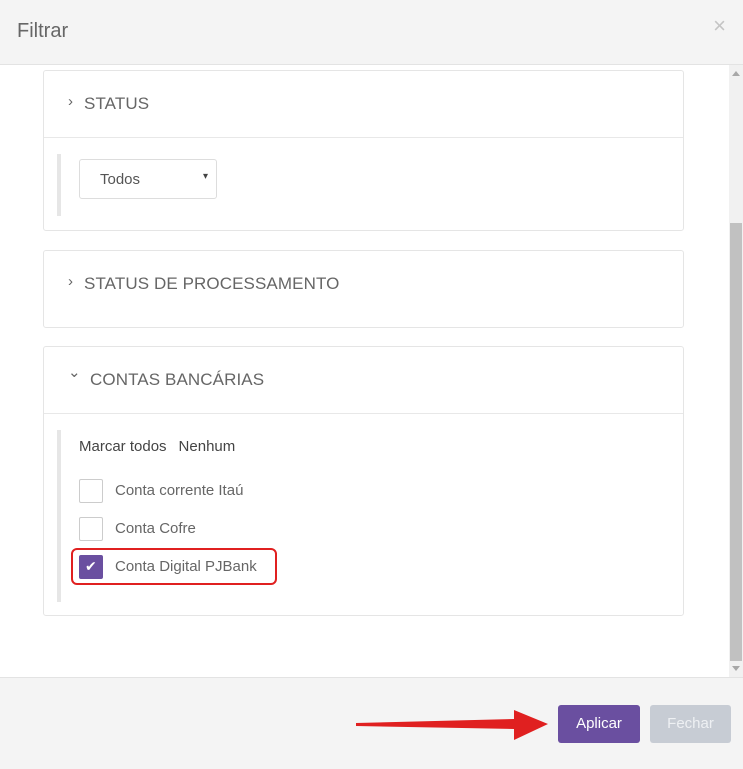 This screenshot has width=743, height=769. I want to click on accounts-panel-title: CONTAS BANCÁRIAS, so click(177, 379).